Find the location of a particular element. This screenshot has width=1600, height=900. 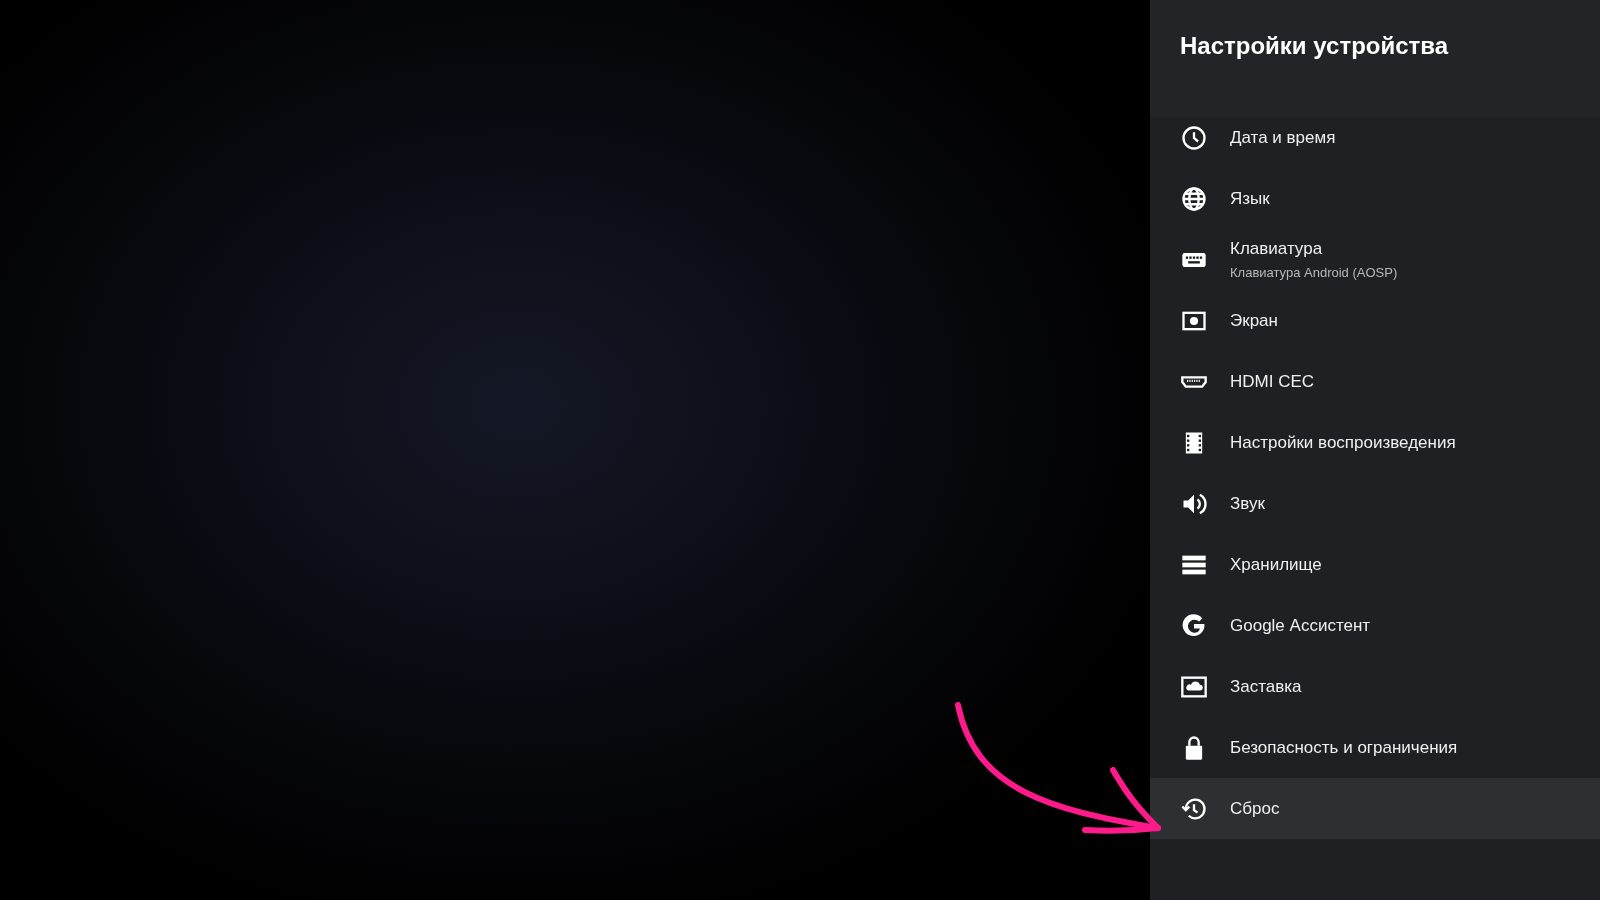

item-label: Настройки воспроизведения is located at coordinates (1343, 442).